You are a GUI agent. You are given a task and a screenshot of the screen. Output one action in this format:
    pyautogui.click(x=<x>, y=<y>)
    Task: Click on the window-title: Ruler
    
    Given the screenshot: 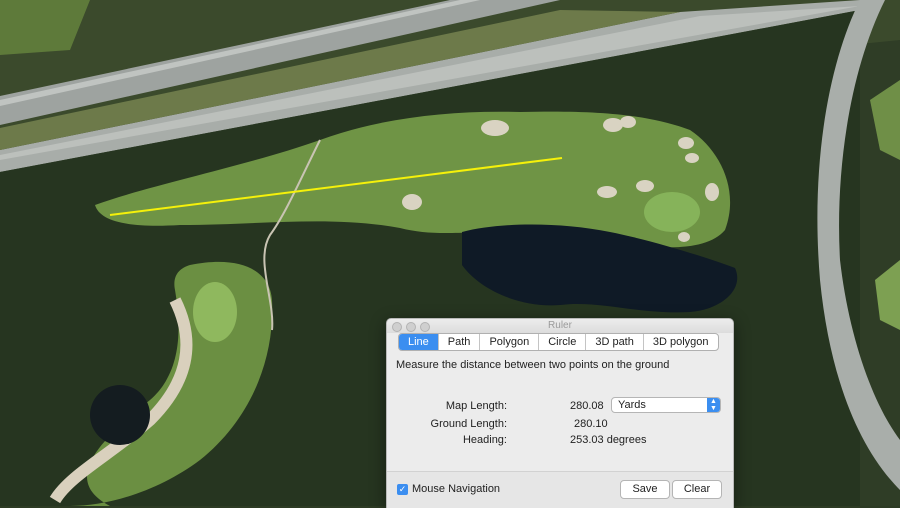 What is the action you would take?
    pyautogui.click(x=560, y=325)
    